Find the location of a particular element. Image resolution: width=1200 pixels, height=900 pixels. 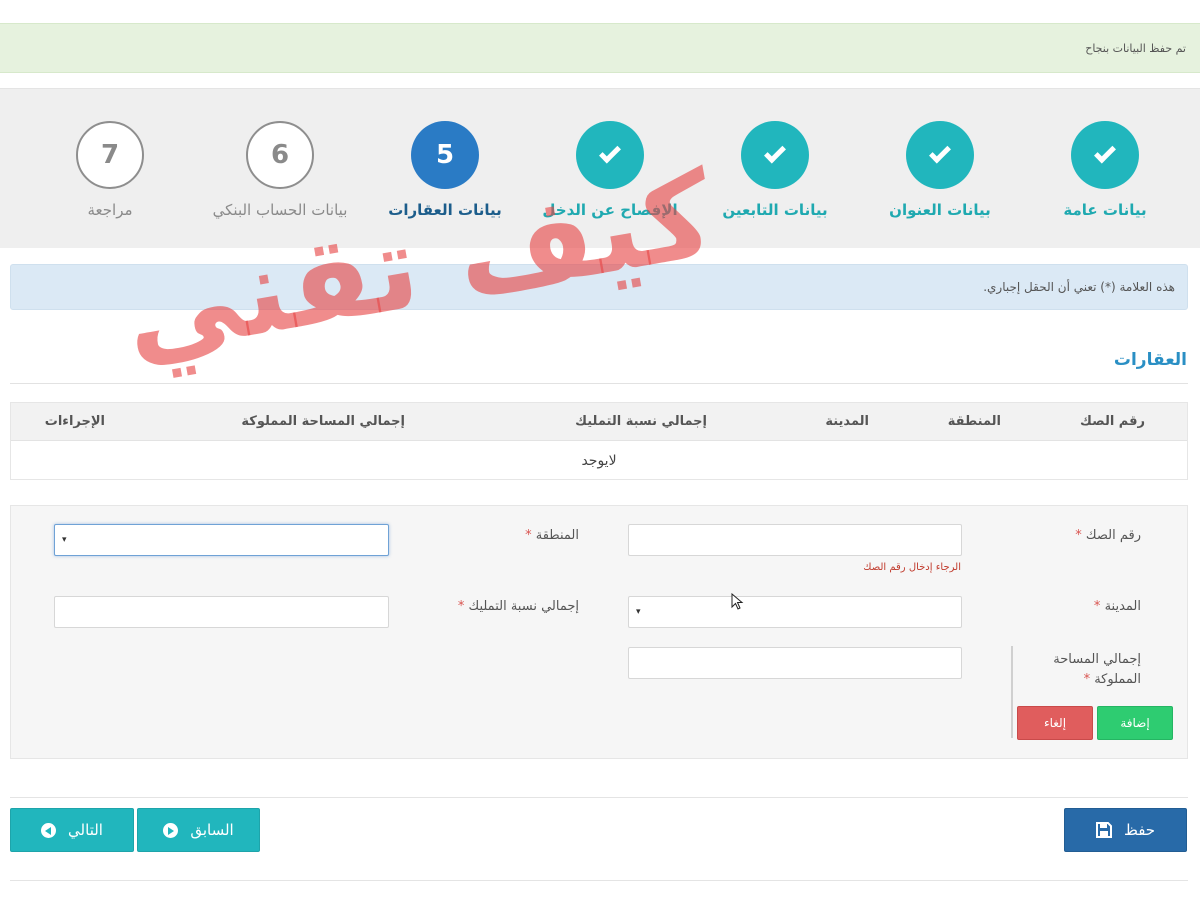

next-button: التالي is located at coordinates (72, 830).